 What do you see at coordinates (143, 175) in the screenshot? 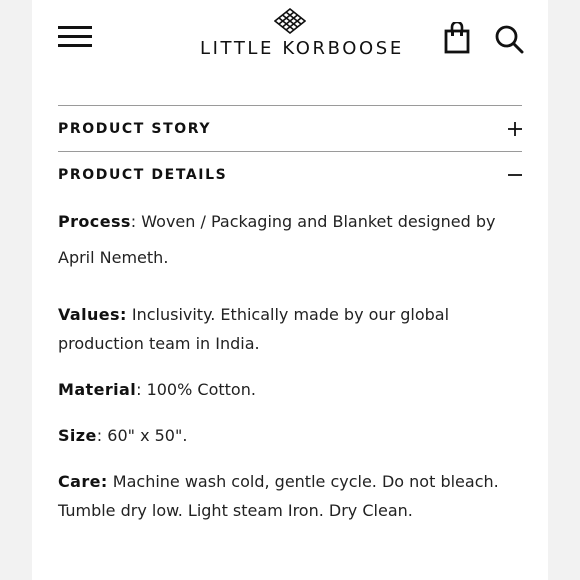
I see `accordion-title: PRODUCT DETAILS` at bounding box center [143, 175].